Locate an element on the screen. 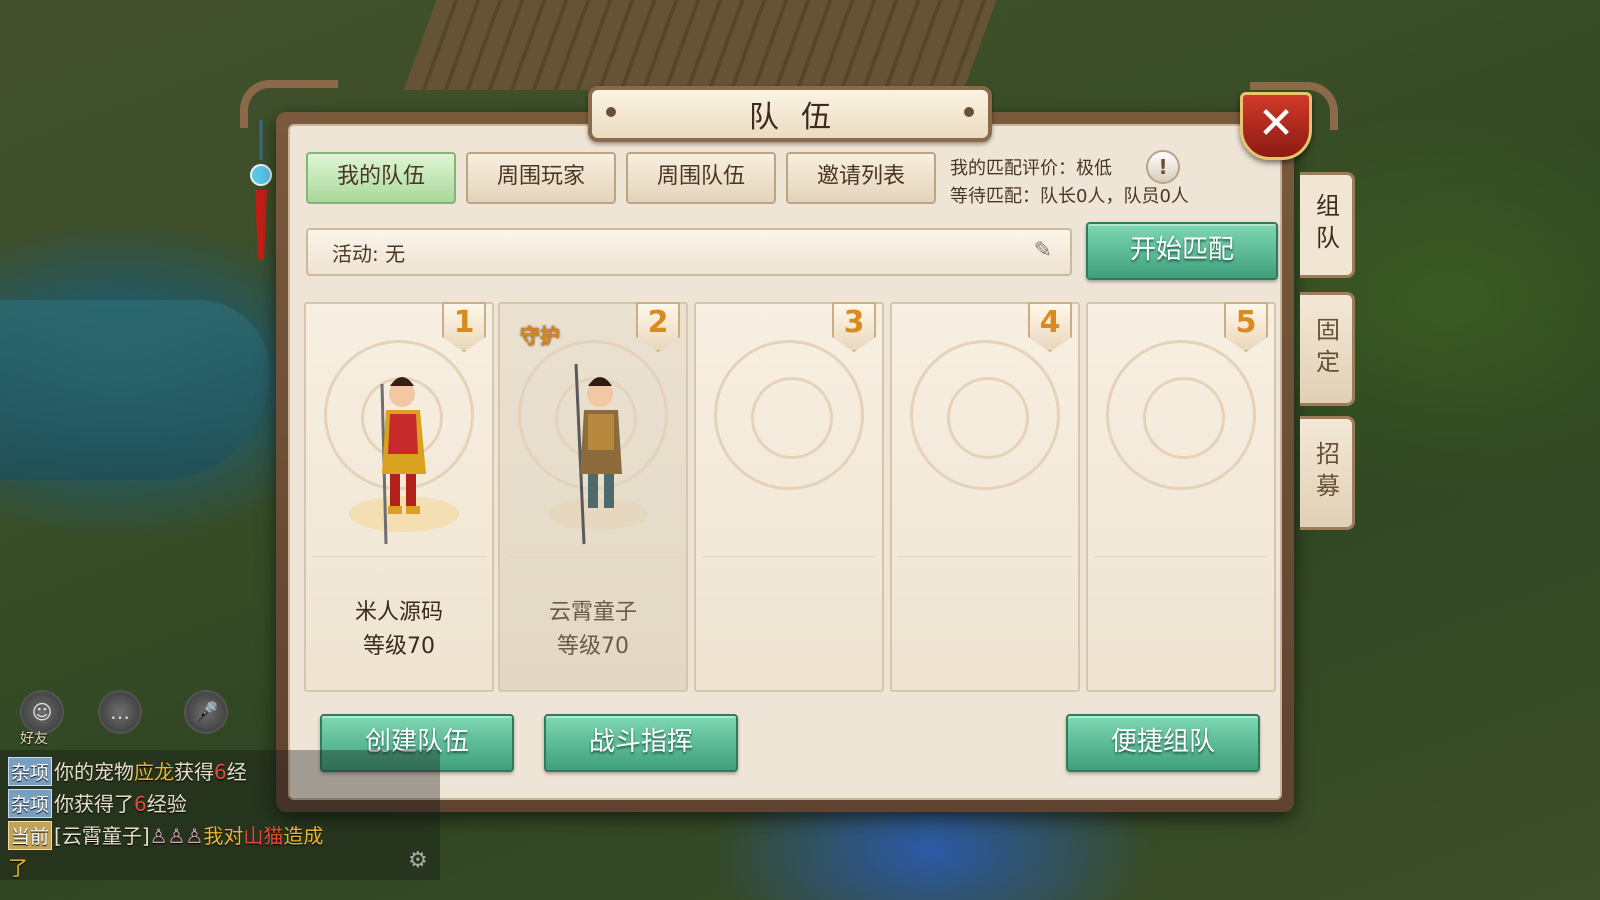 Image resolution: width=1600 pixels, height=900 pixels. chat-text: 经 is located at coordinates (236, 772).